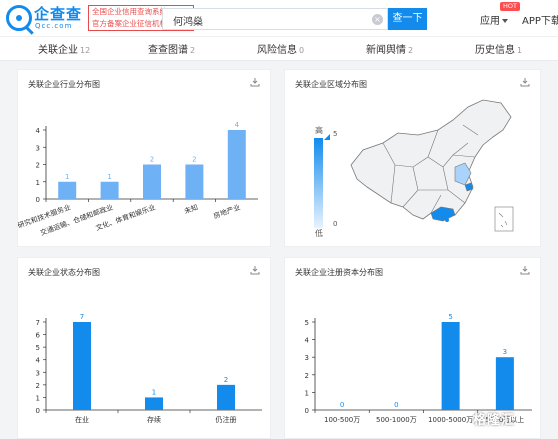 Image resolution: width=558 pixels, height=439 pixels. What do you see at coordinates (19, 18) in the screenshot?
I see `qcc-logo-icon` at bounding box center [19, 18].